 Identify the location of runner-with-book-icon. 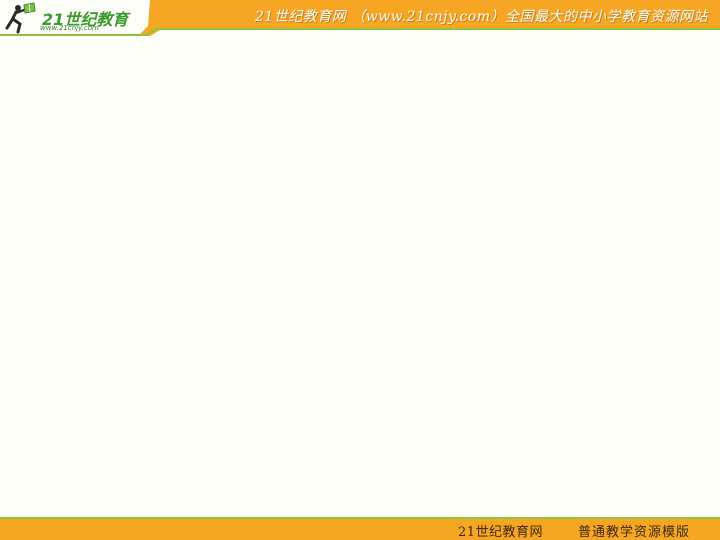
(20, 18).